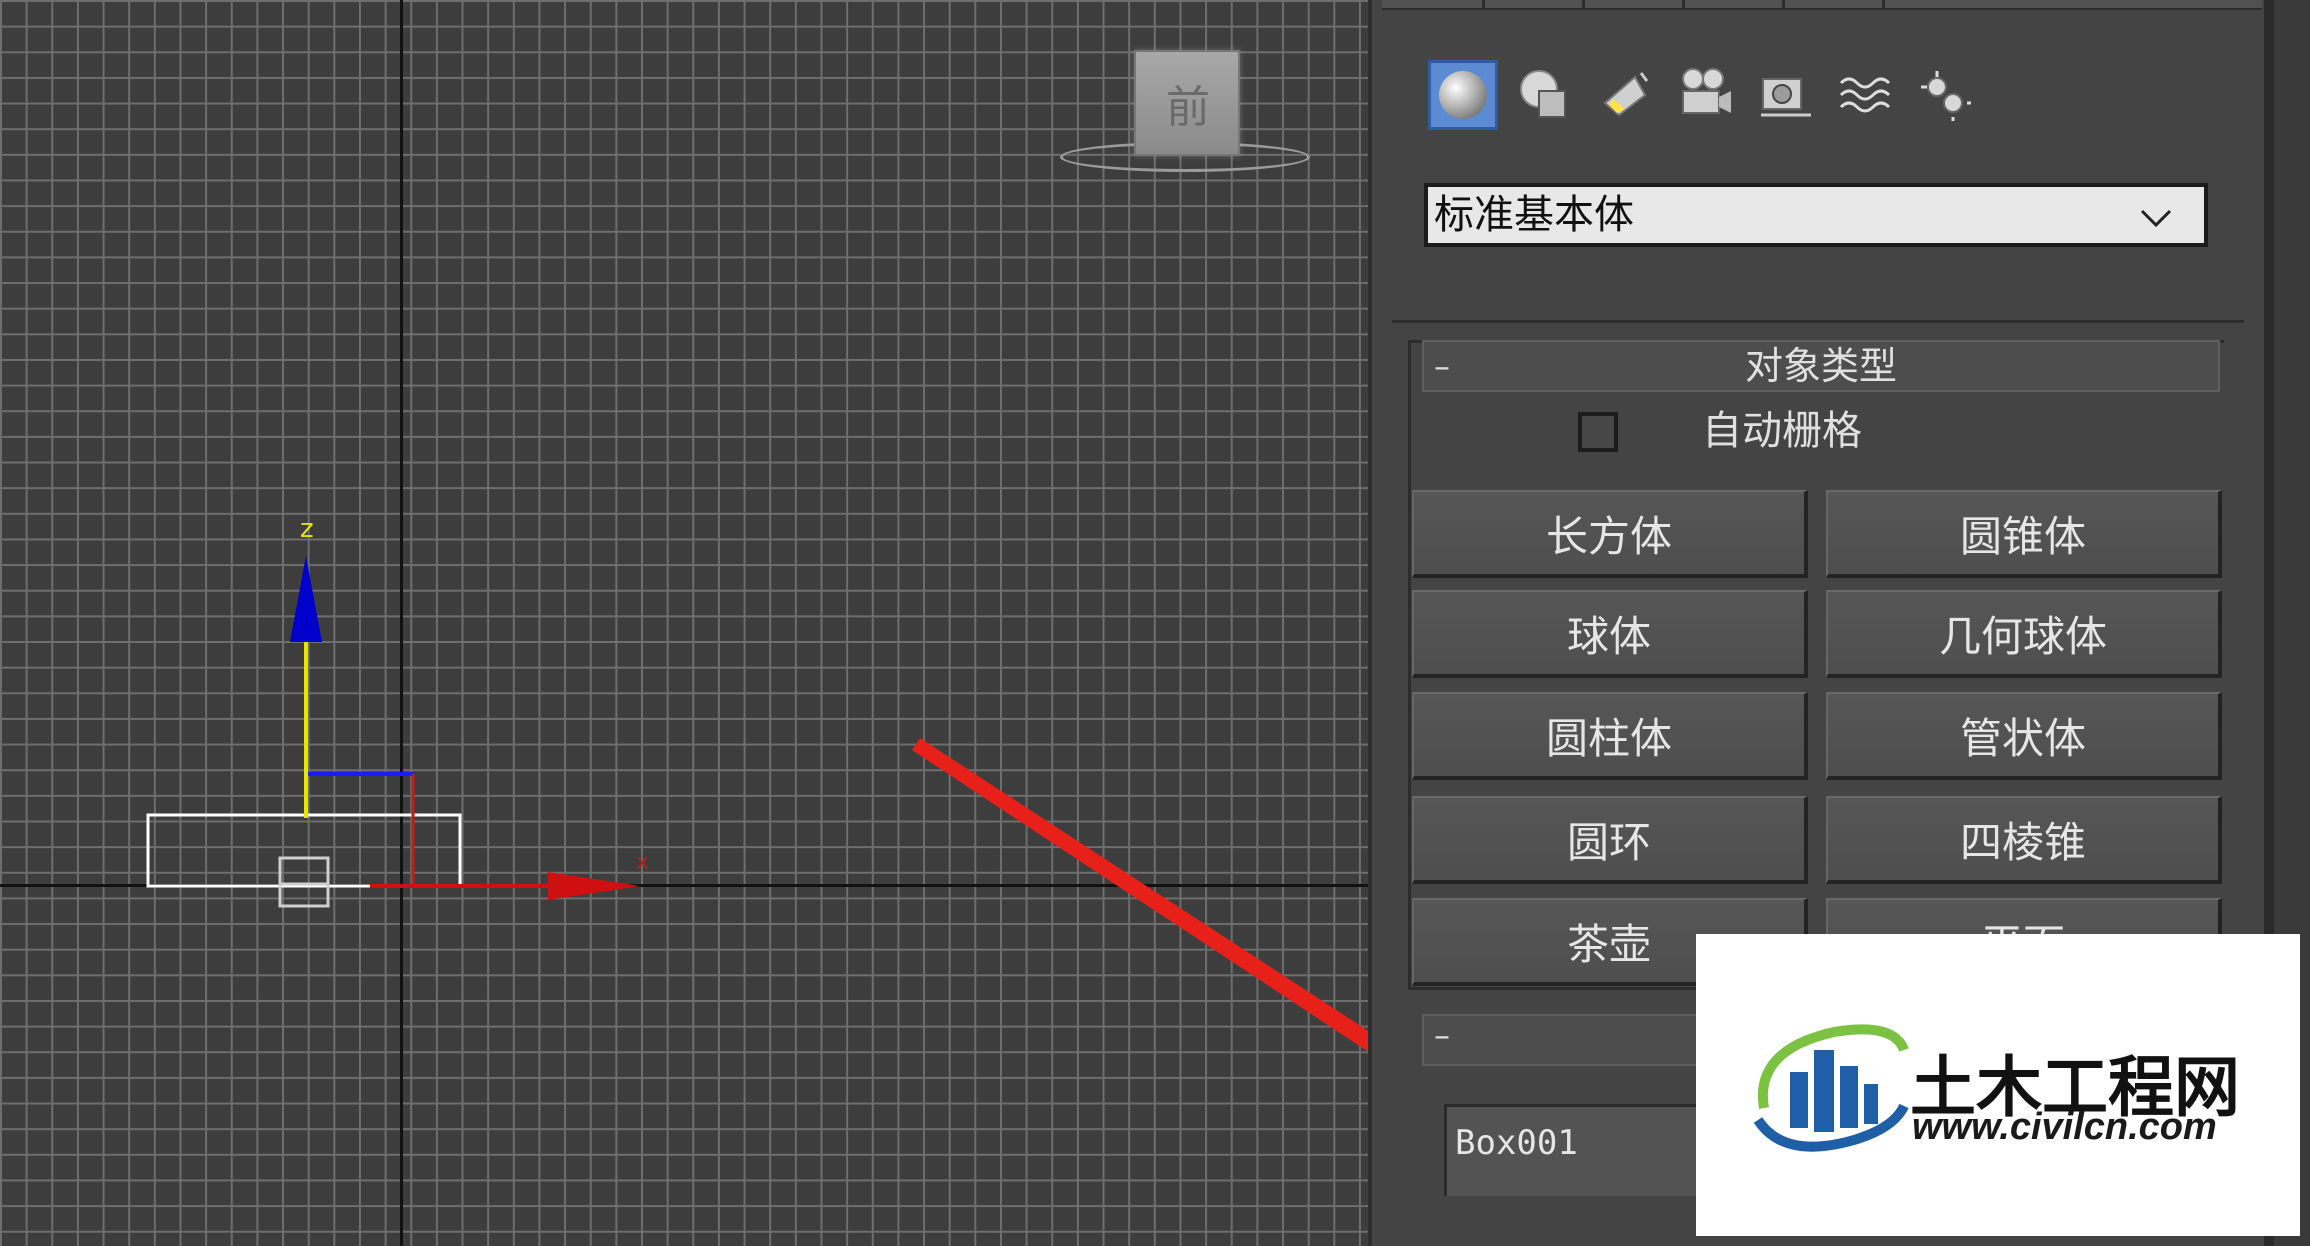 This screenshot has width=2310, height=1246. Describe the element at coordinates (1785, 95) in the screenshot. I see `helpers-icon` at that location.